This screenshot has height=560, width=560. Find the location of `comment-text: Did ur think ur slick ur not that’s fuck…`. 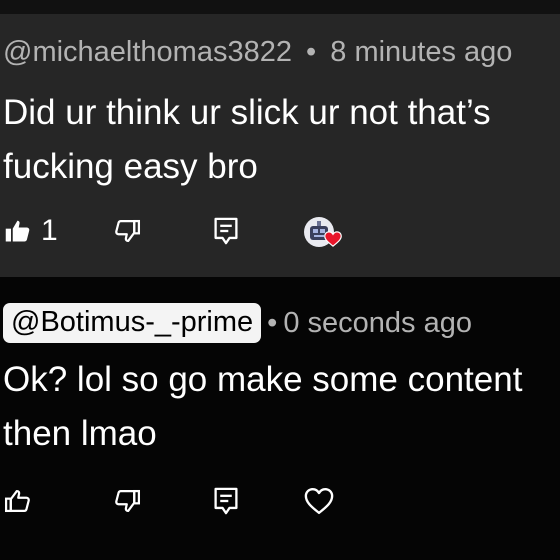

comment-text: Did ur think ur slick ur not that’s fuck… is located at coordinates (247, 139).